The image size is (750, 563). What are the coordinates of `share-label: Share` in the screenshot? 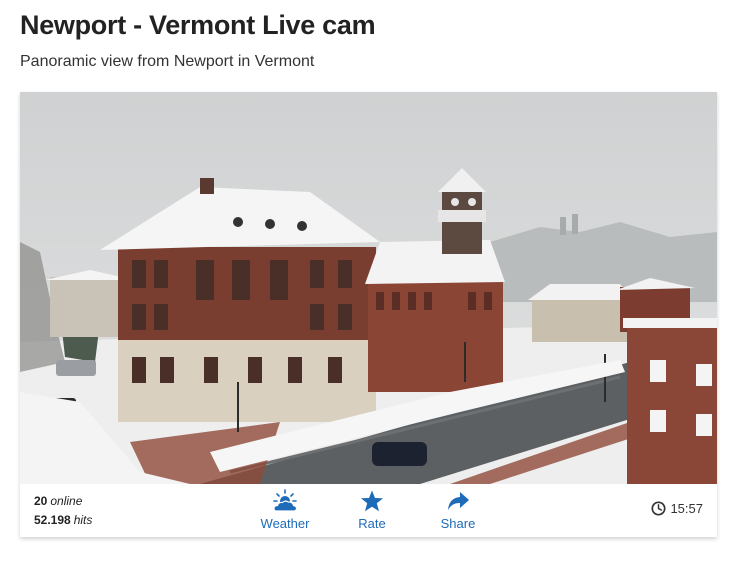 It's located at (458, 523).